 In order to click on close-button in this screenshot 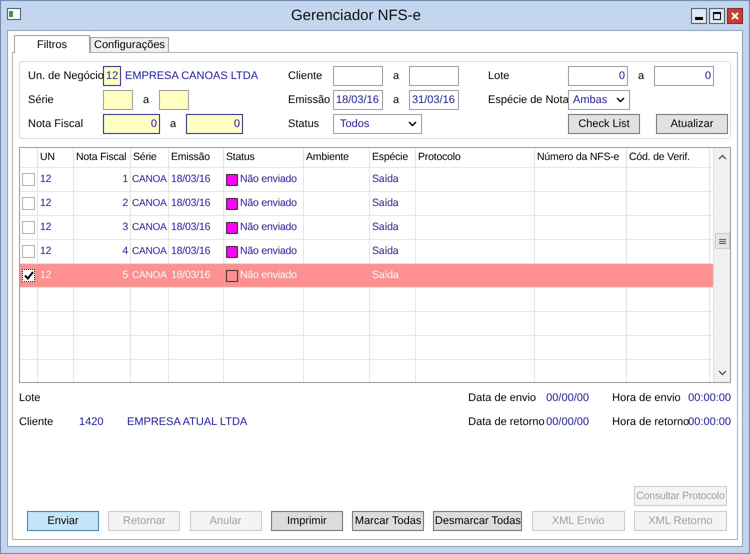, I will do `click(735, 16)`.